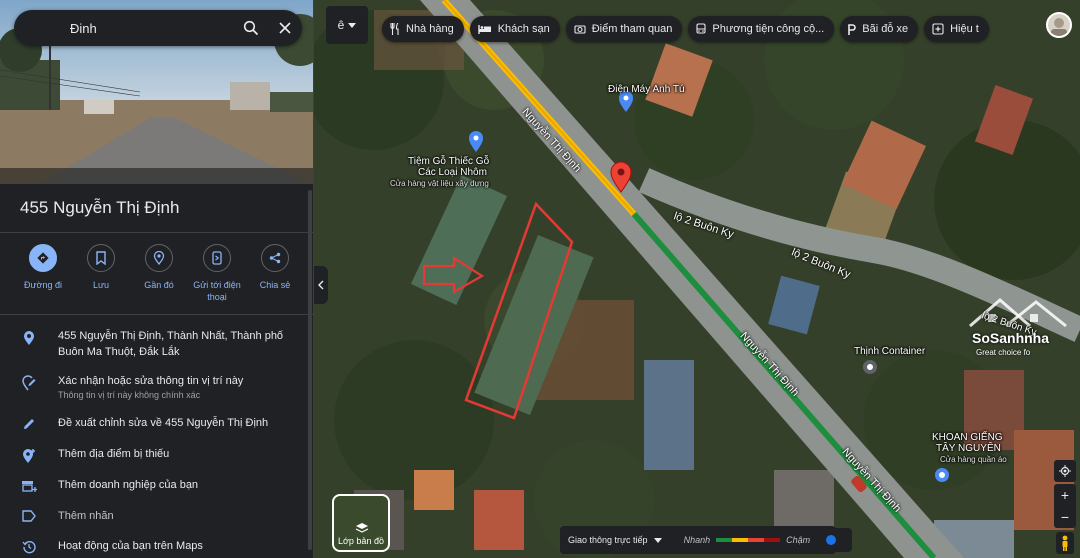  What do you see at coordinates (646, 89) in the screenshot?
I see `poi-label-dien-may: Điện Máy Anh Tú` at bounding box center [646, 89].